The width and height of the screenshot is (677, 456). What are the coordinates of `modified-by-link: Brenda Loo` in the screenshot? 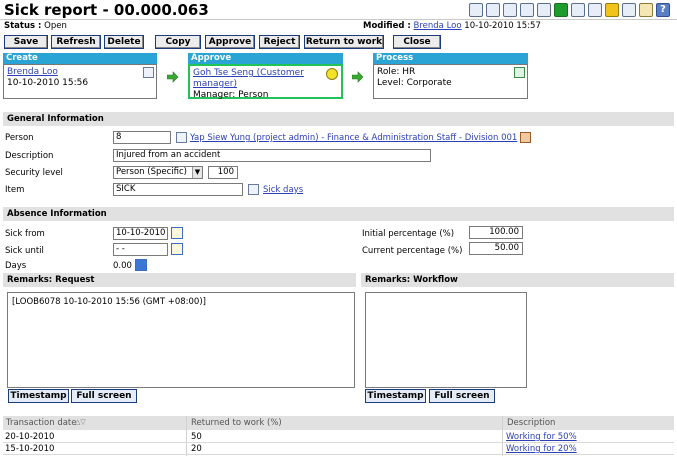 It's located at (438, 26).